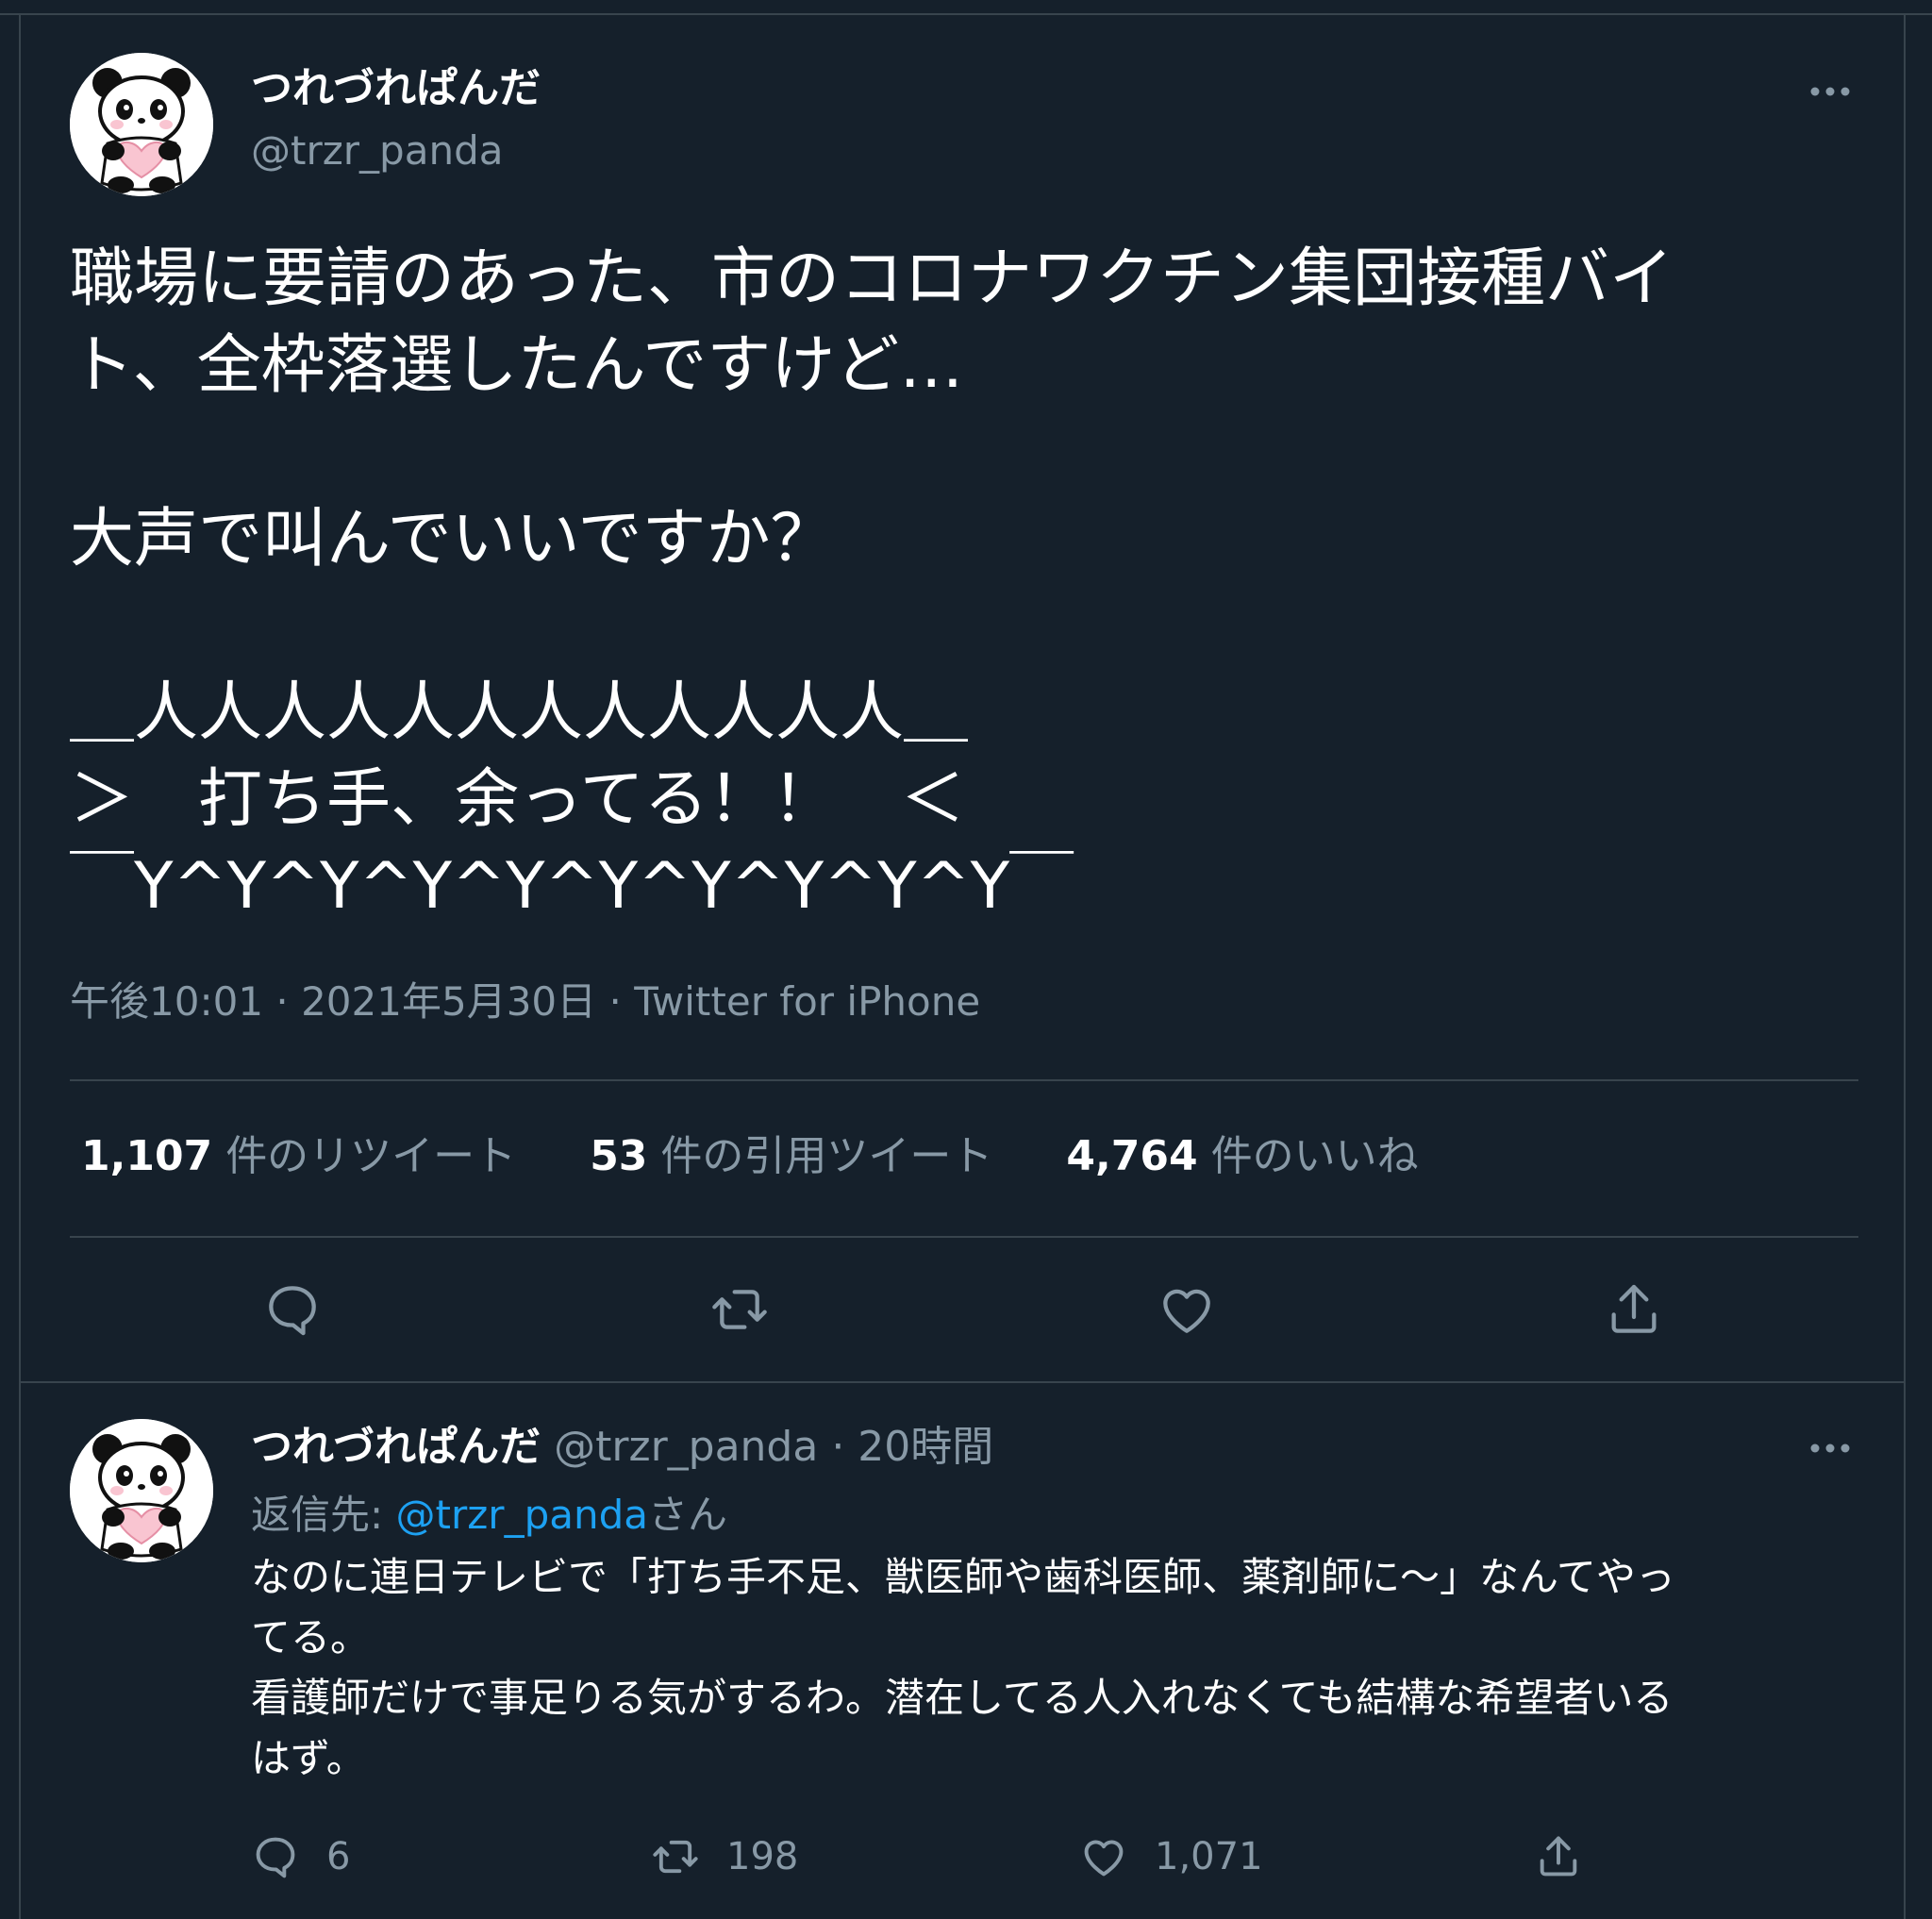  I want to click on reply-retweet-button: 198, so click(724, 1855).